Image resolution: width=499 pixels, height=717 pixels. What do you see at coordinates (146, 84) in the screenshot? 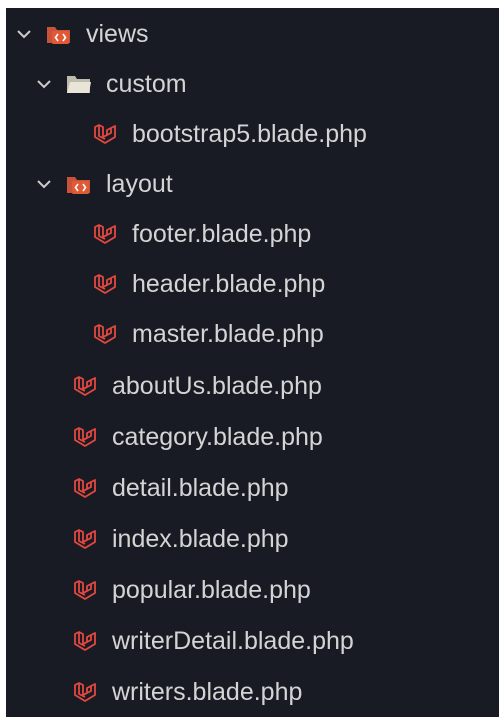
I see `tree-item-label: custom` at bounding box center [146, 84].